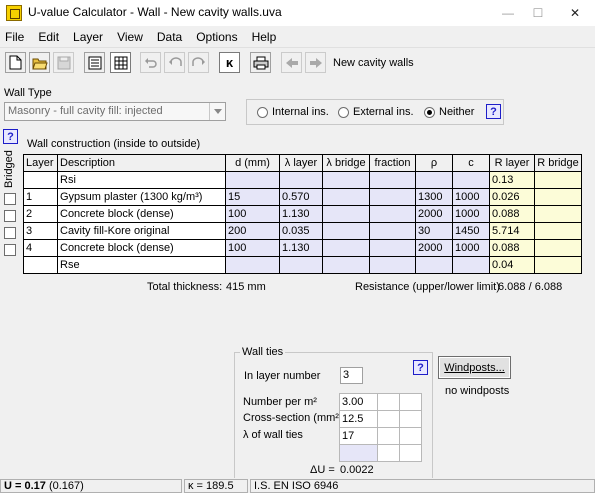  I want to click on cell-layer: 3, so click(40, 231).